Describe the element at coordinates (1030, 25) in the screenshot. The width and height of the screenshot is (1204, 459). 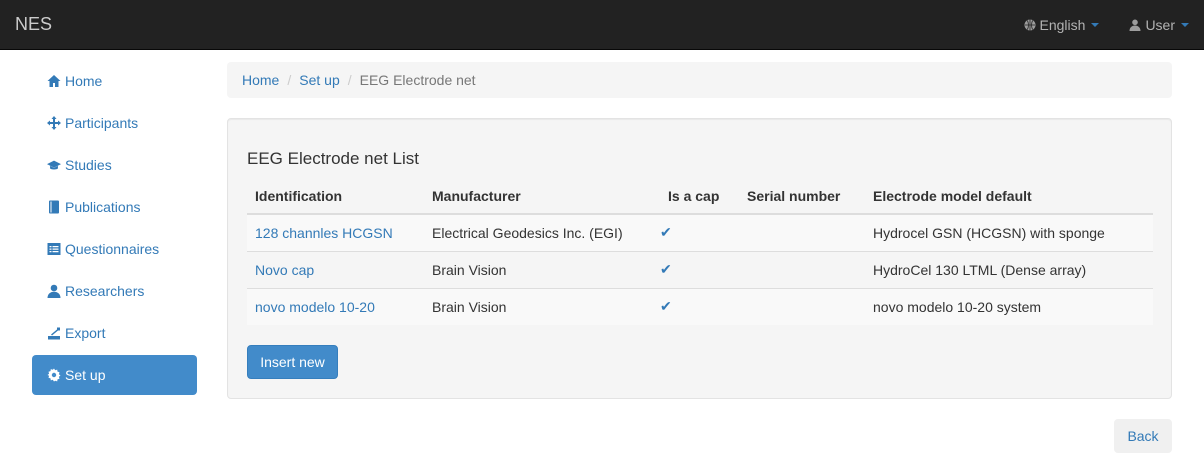
I see `globe-icon` at that location.